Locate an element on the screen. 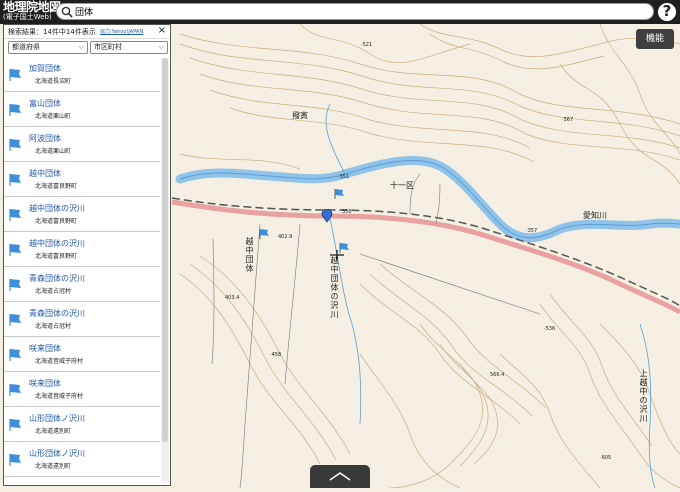  map-label-river: 愛知川 is located at coordinates (595, 215).